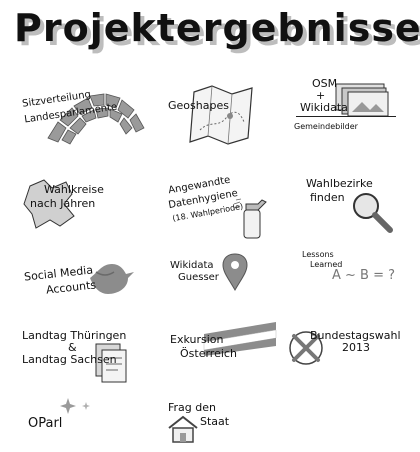 Image resolution: width=420 pixels, height=452 pixels. Describe the element at coordinates (183, 429) in the screenshot. I see `house-icon` at that location.